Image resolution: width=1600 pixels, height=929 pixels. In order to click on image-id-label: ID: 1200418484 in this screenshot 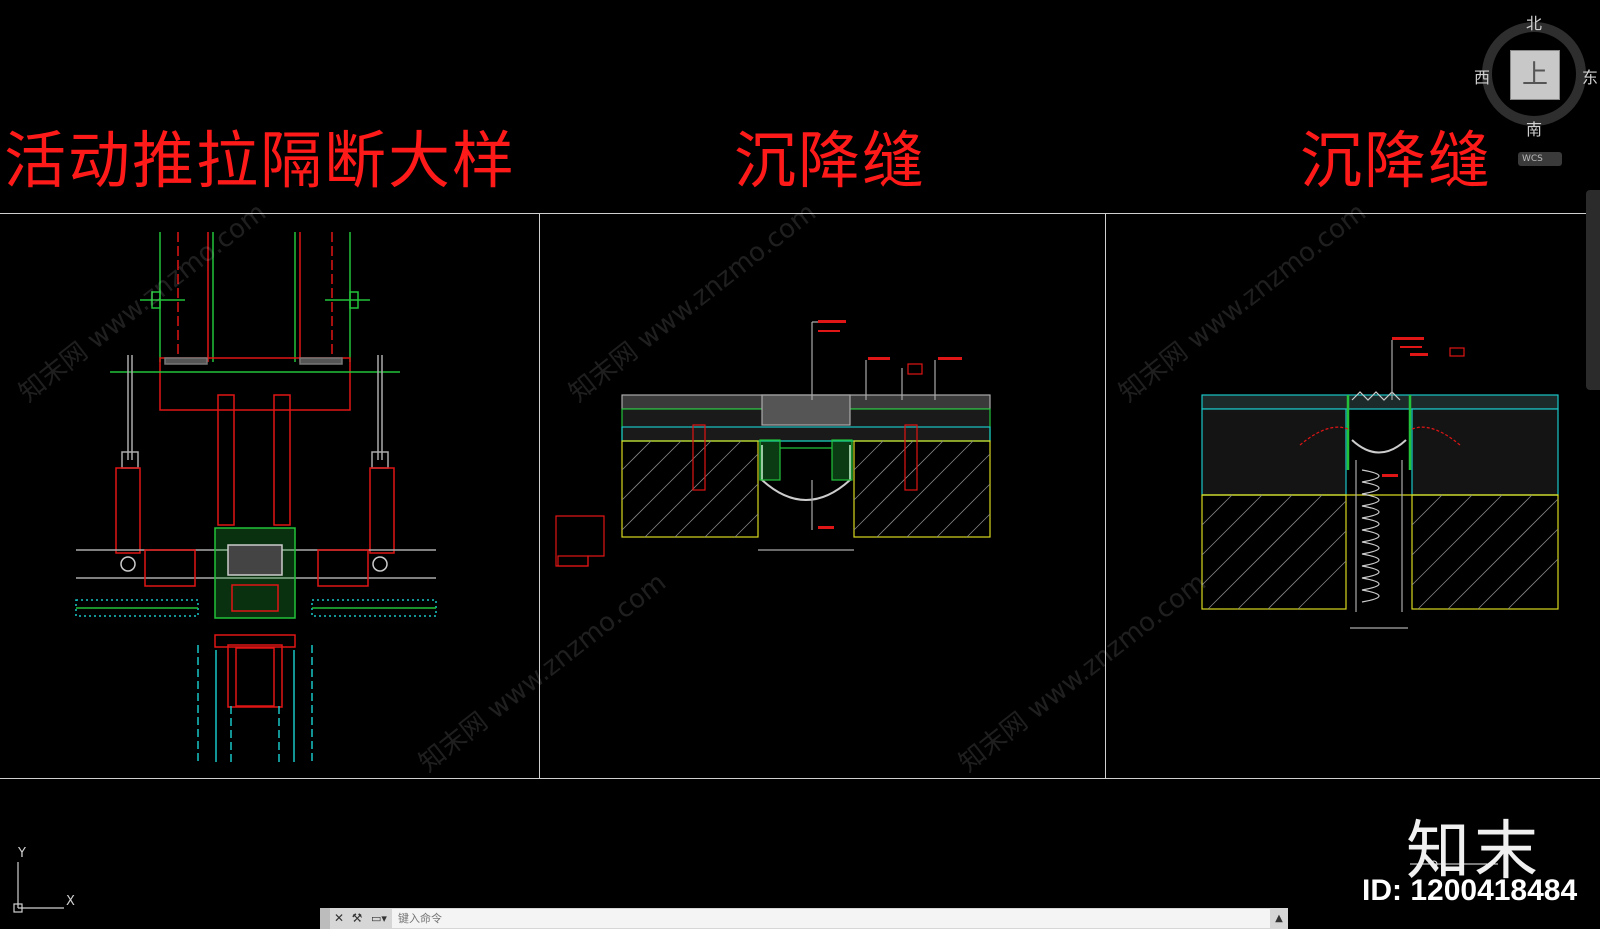, I will do `click(1470, 890)`.